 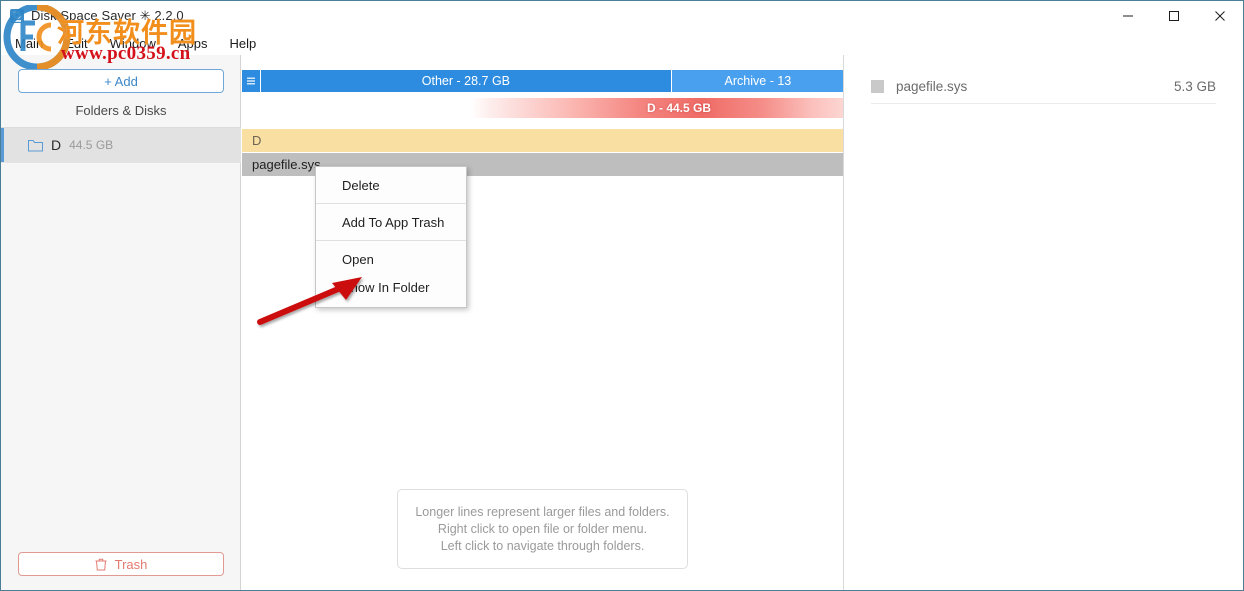 I want to click on file-color-swatch-icon, so click(x=877, y=86).